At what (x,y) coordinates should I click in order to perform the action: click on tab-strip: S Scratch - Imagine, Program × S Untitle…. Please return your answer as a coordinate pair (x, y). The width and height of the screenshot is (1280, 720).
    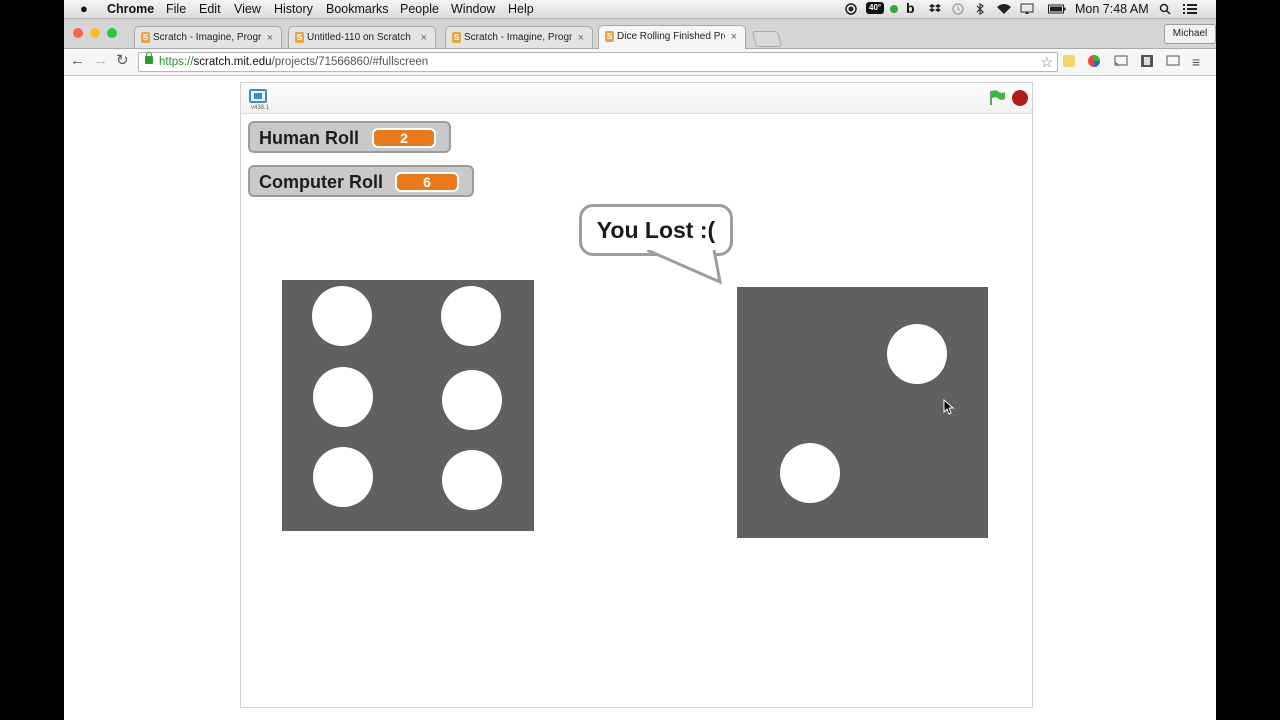
    Looking at the image, I should click on (640, 34).